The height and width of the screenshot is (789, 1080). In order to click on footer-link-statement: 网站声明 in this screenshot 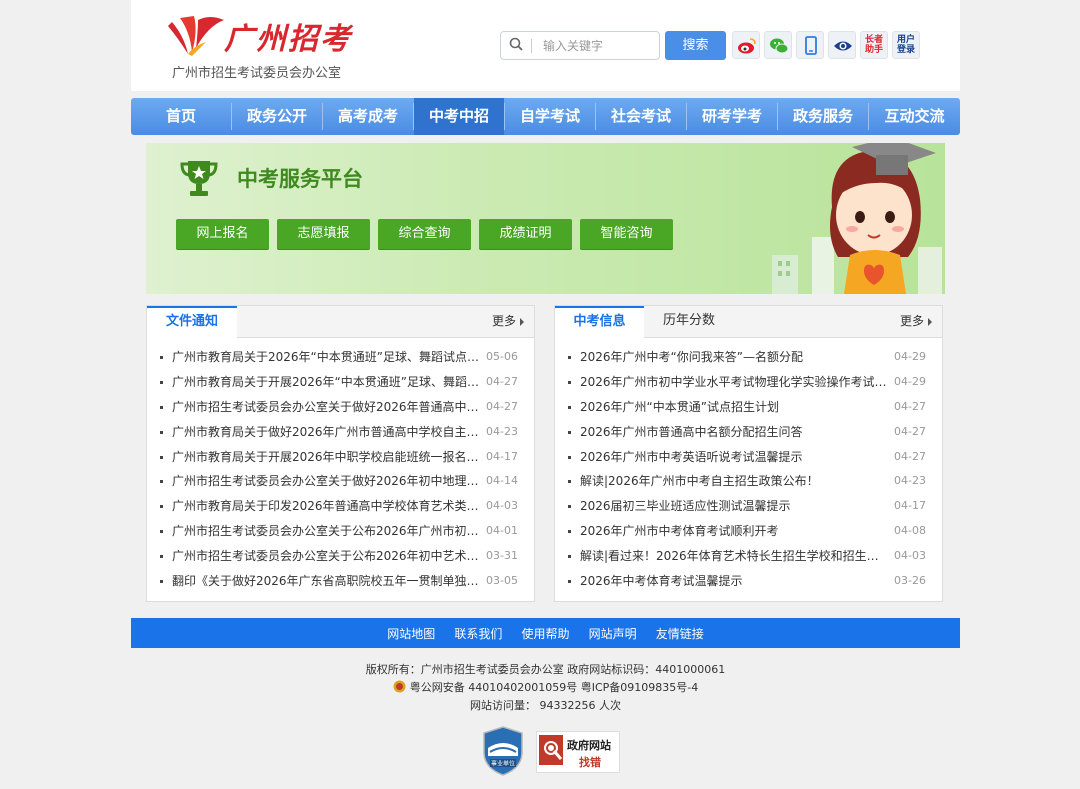, I will do `click(613, 634)`.